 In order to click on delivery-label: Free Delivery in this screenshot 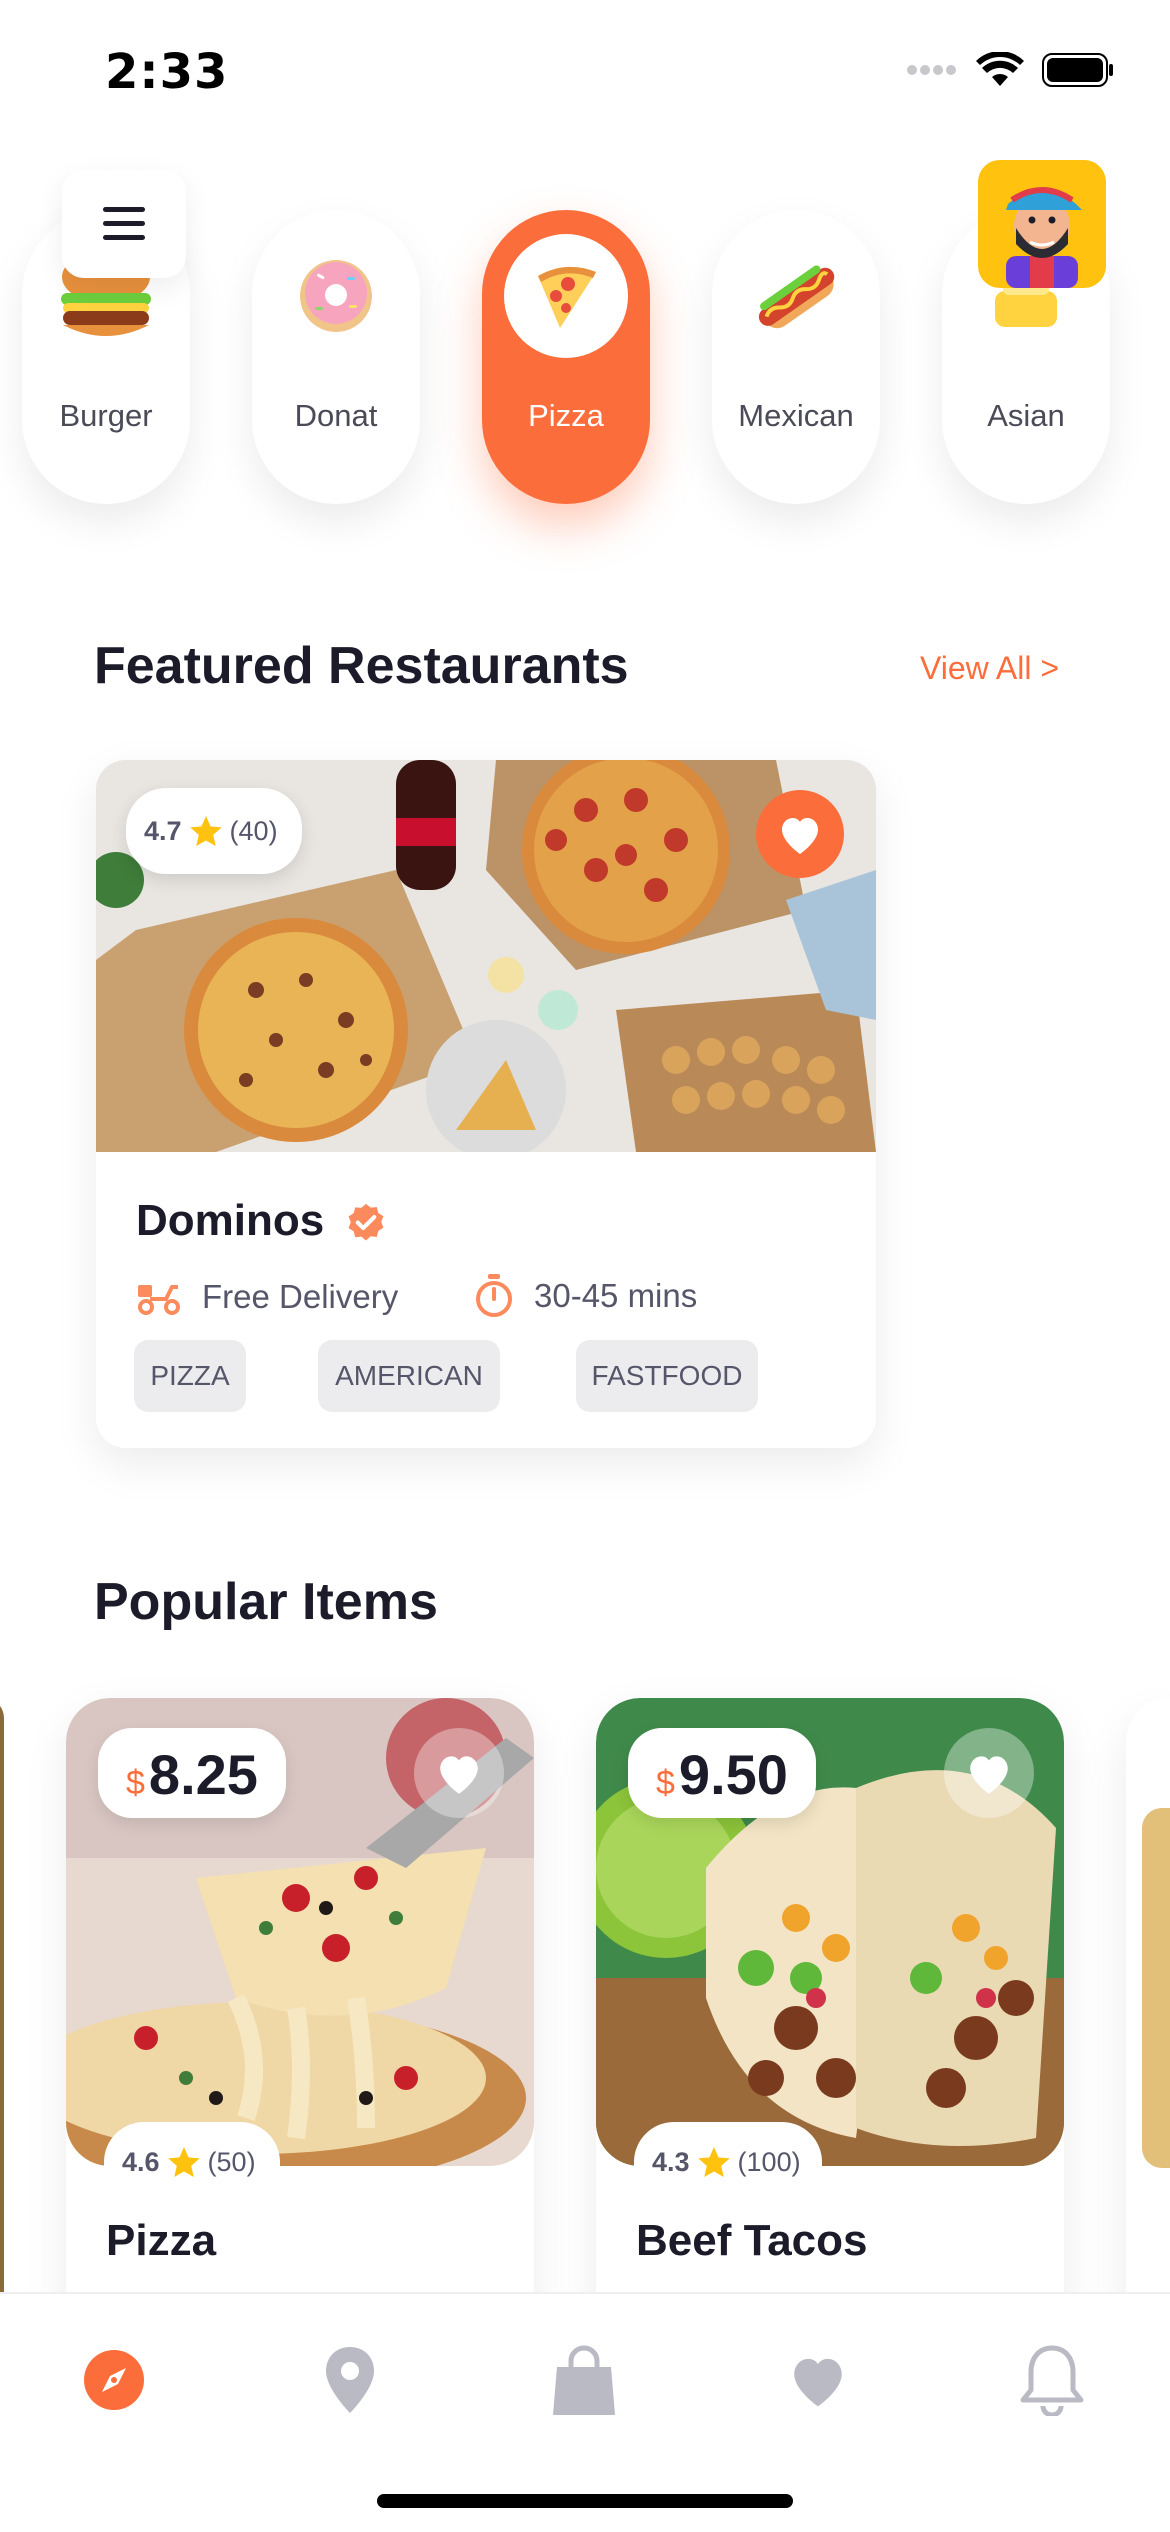, I will do `click(300, 1296)`.